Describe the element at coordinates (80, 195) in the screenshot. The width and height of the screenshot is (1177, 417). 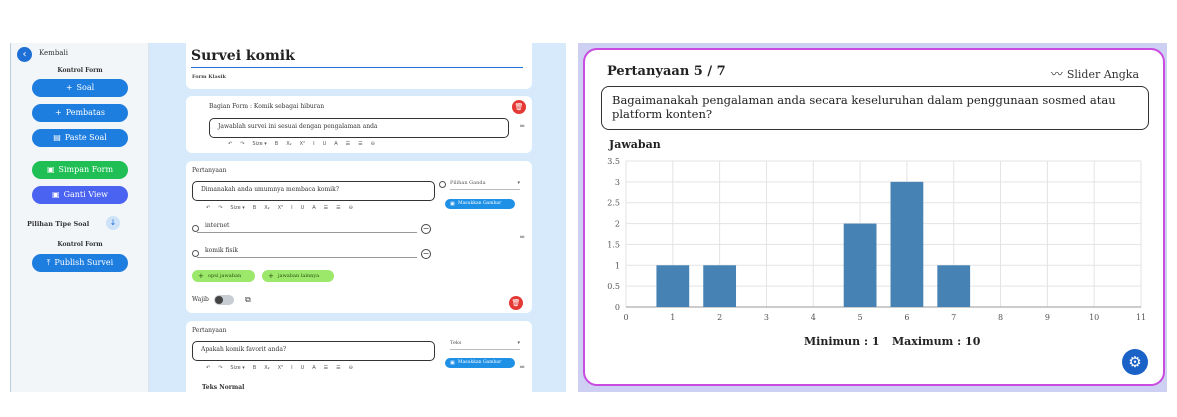
I see `change-view-button: ▣ Ganti View` at that location.